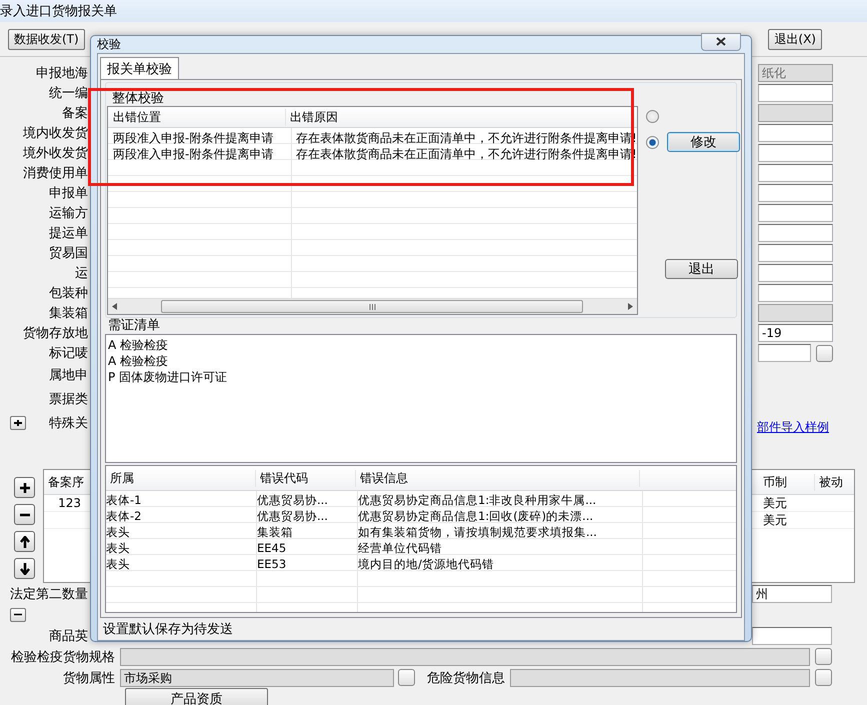 The image size is (867, 705). I want to click on arrow-down-icon, so click(25, 568).